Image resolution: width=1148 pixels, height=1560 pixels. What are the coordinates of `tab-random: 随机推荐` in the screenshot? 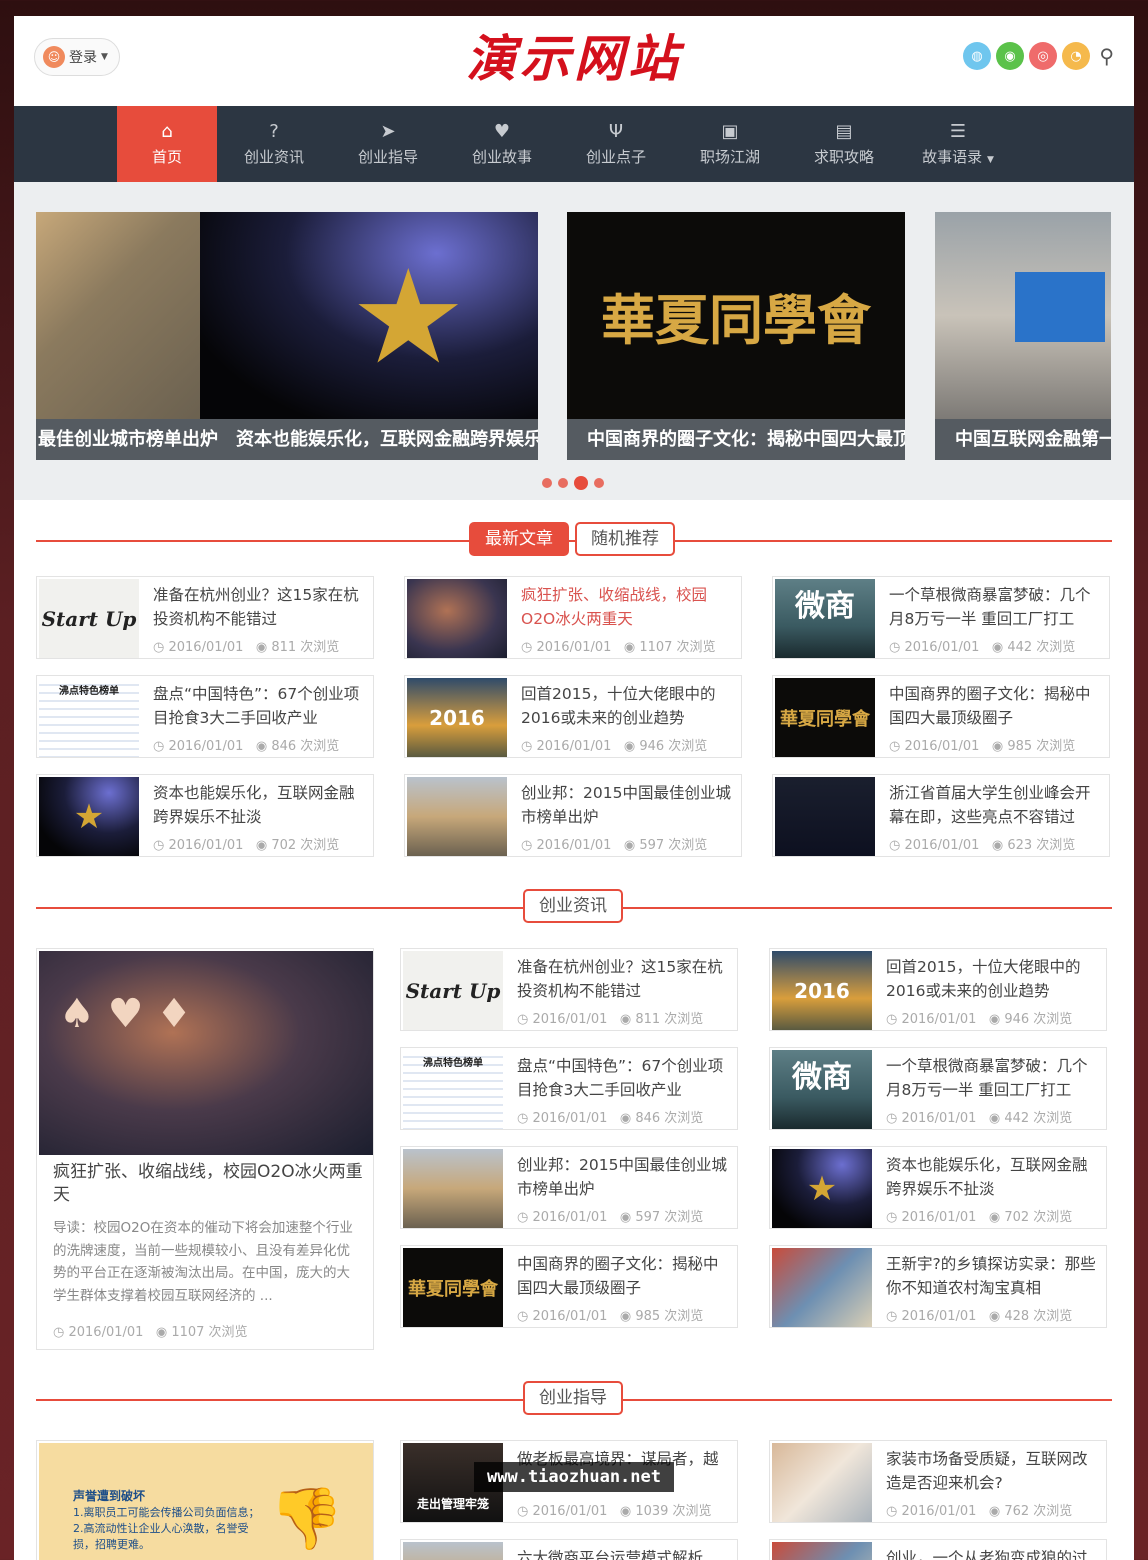 It's located at (625, 539).